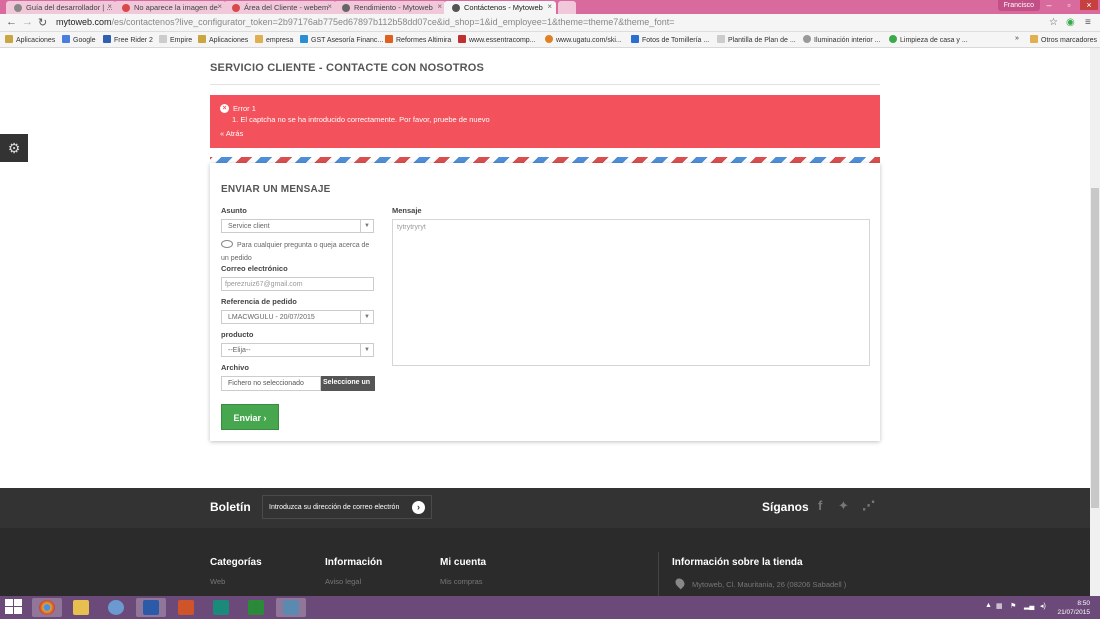  What do you see at coordinates (1049, 5) in the screenshot?
I see `minimize-icon: –` at bounding box center [1049, 5].